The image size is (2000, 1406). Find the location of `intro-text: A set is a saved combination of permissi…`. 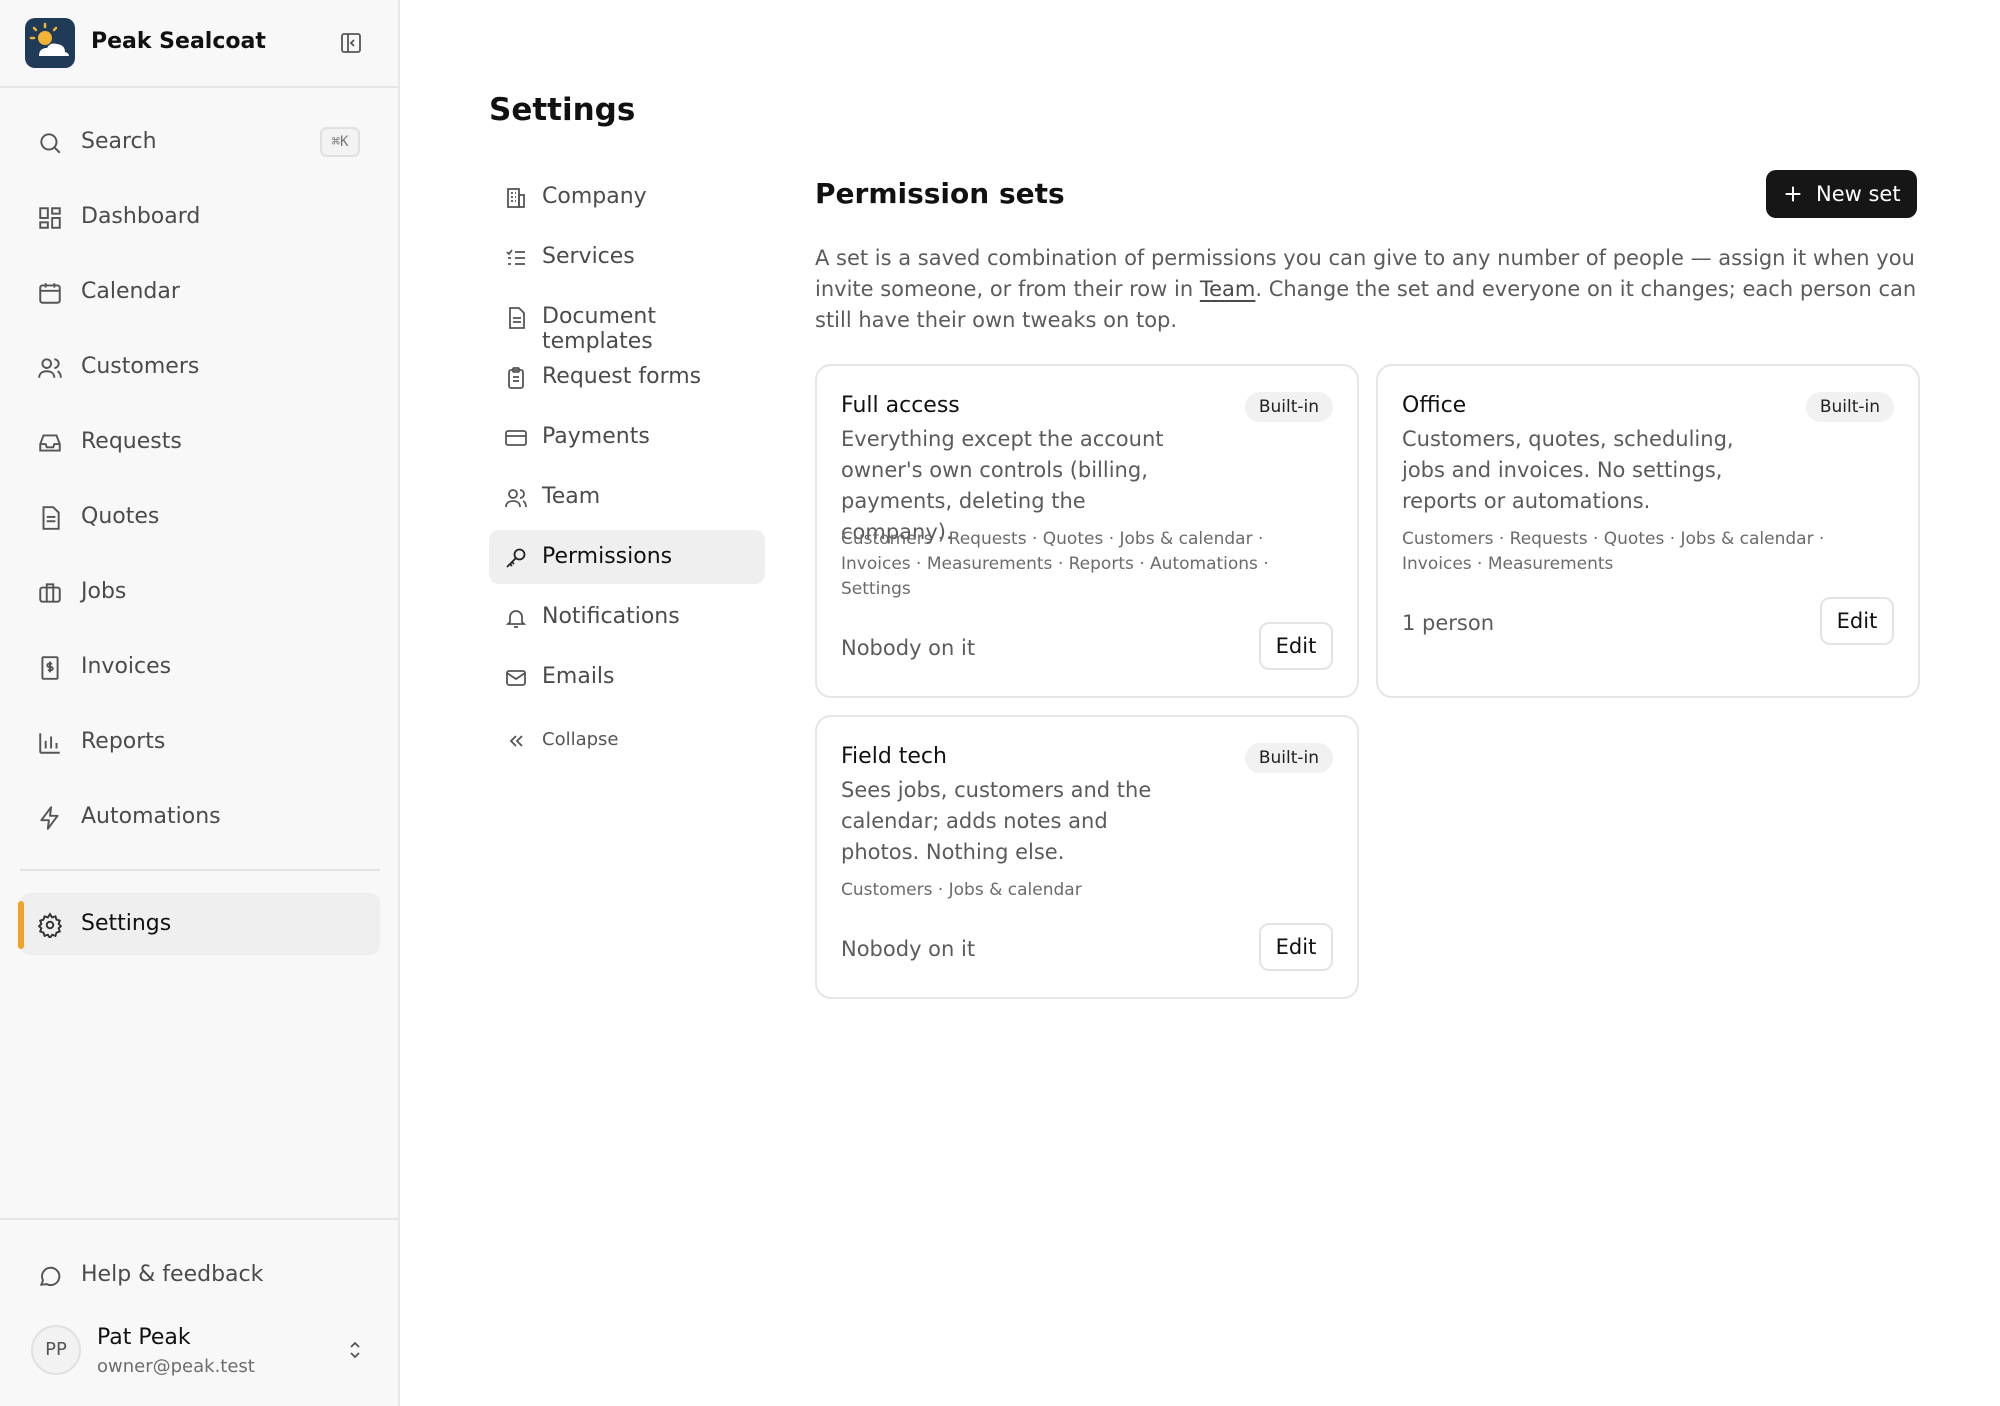

intro-text: A set is a saved combination of permissi… is located at coordinates (1370, 289).